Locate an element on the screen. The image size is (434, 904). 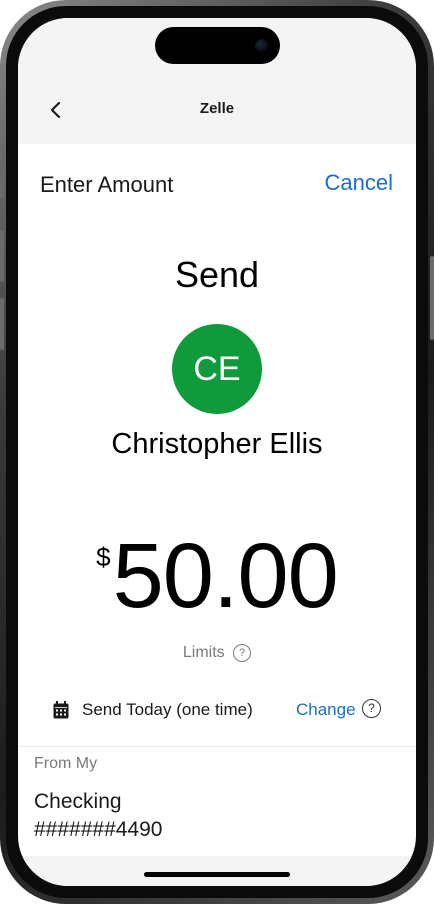
bottom-strip is located at coordinates (217, 871).